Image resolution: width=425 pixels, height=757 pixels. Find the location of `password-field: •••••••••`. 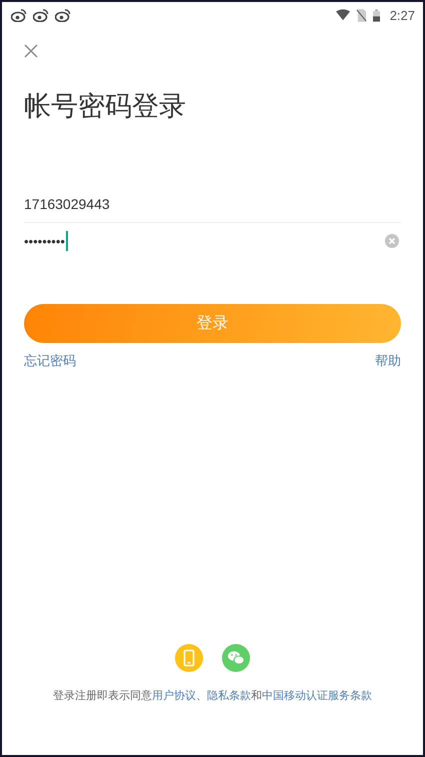

password-field: ••••••••• is located at coordinates (46, 241).